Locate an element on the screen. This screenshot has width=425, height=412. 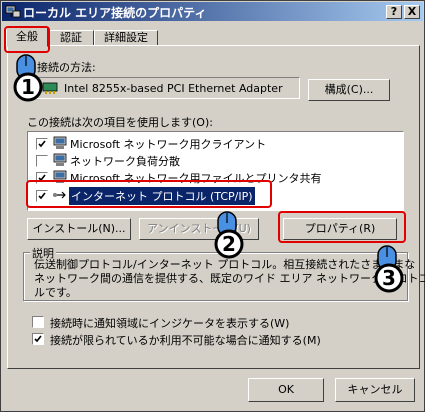
notify-label: 接続が限られているか利用不可能な場合に通知する(M) is located at coordinates (185, 340).